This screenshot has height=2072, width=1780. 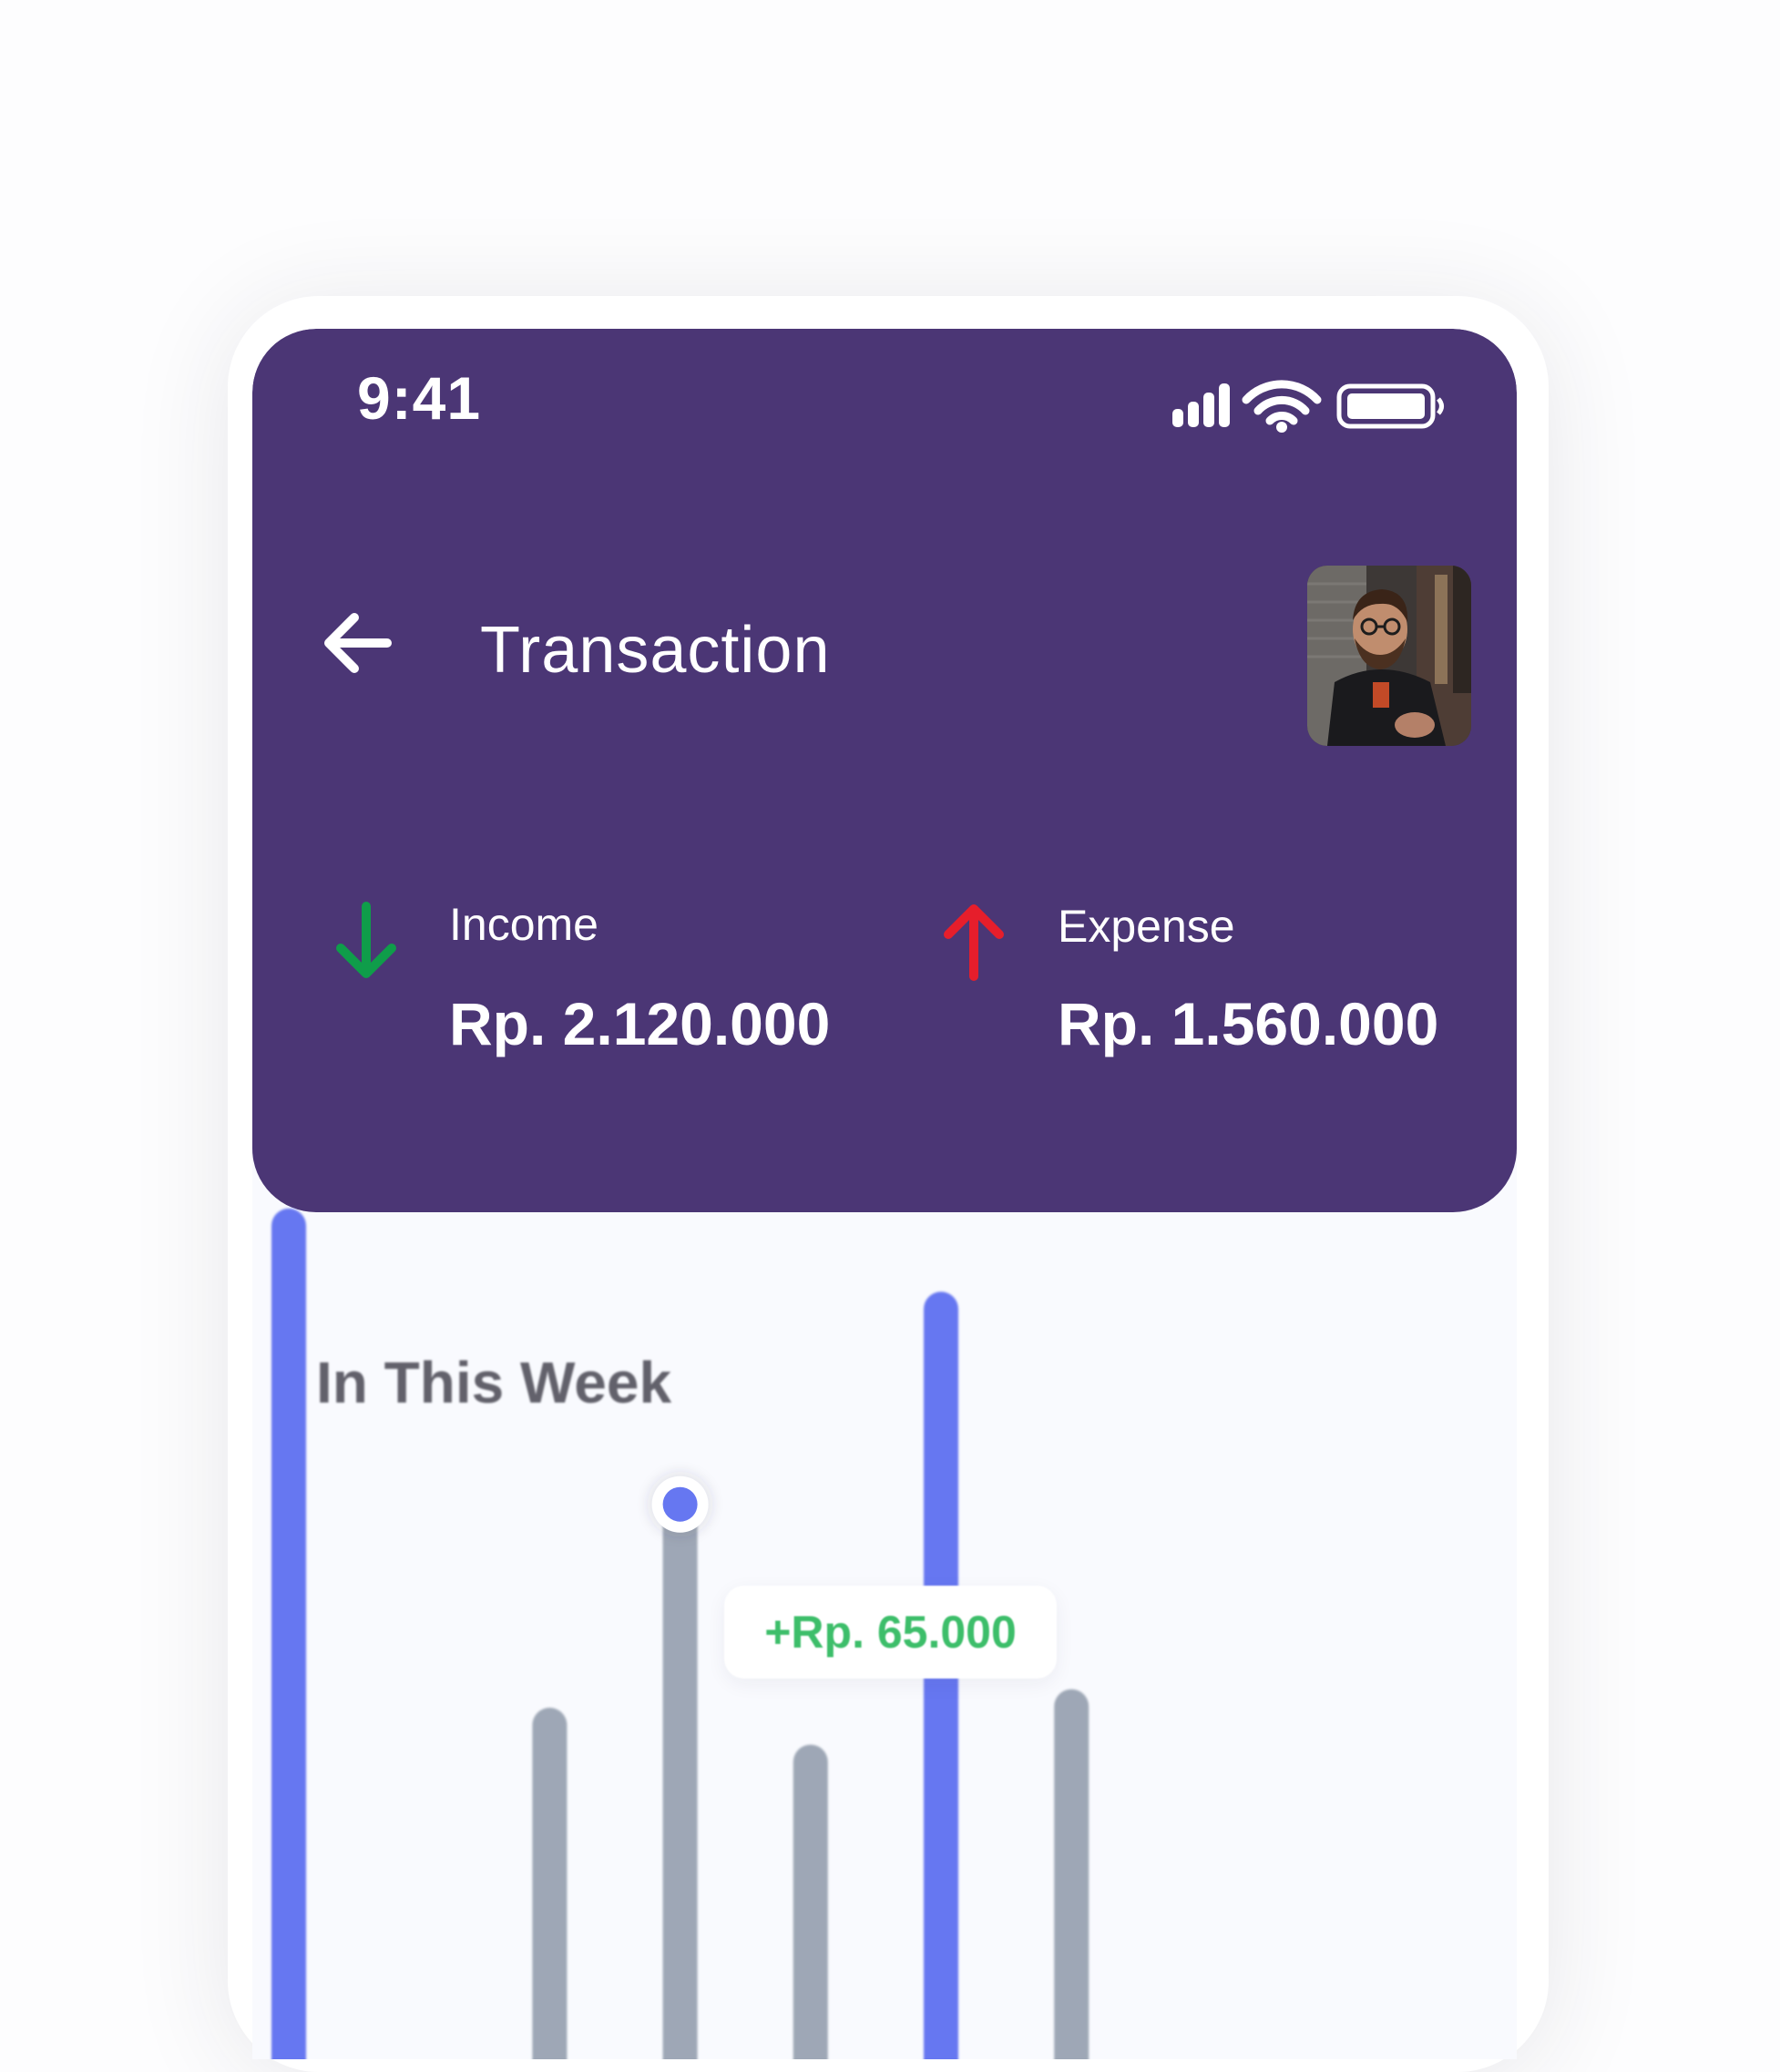 What do you see at coordinates (1390, 406) in the screenshot?
I see `battery-icon` at bounding box center [1390, 406].